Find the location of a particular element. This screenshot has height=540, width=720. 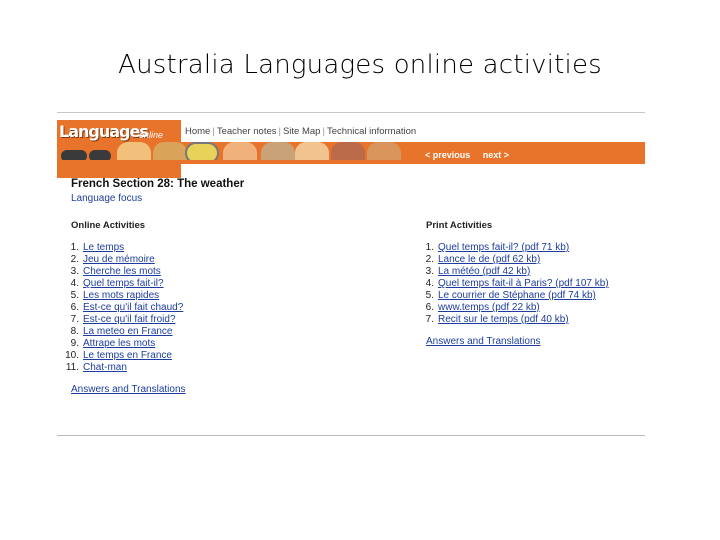

activity-link: Est-ce qu'il fait froid? is located at coordinates (129, 319).